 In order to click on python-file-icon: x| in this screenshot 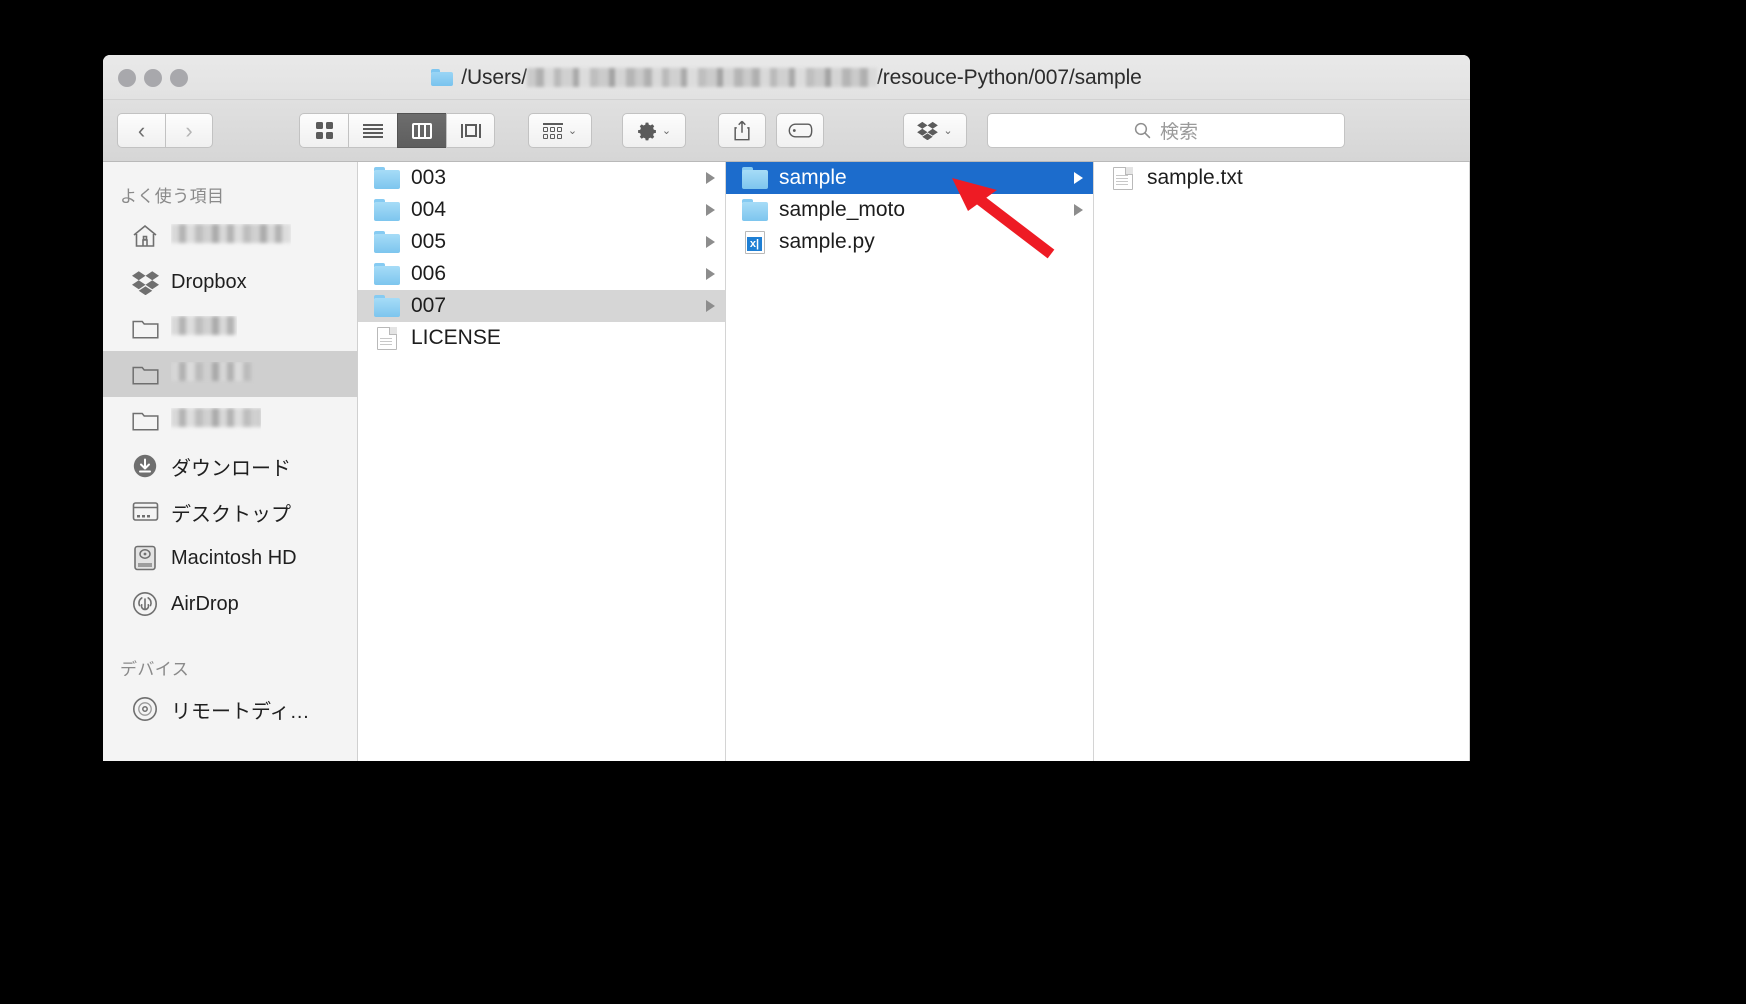, I will do `click(755, 242)`.